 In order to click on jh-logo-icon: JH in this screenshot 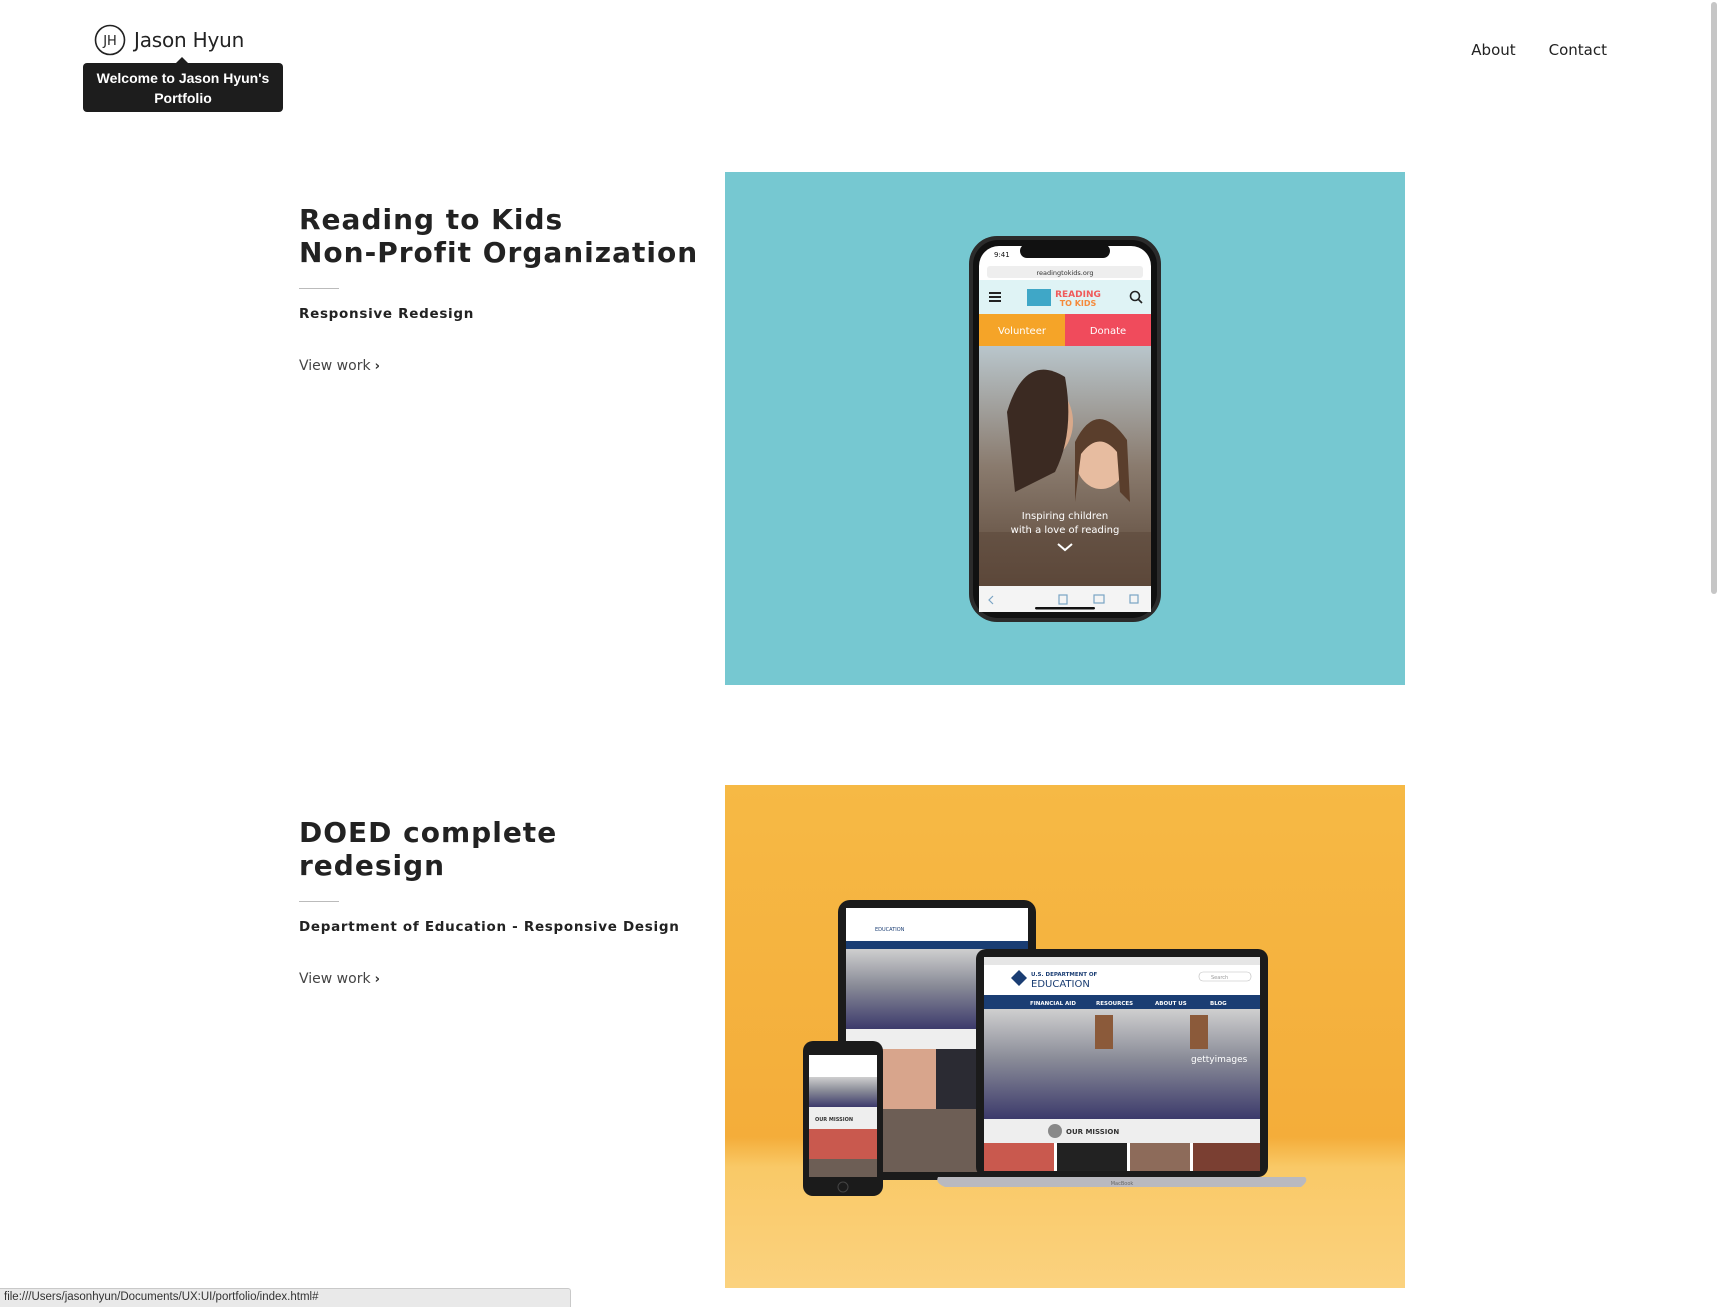, I will do `click(110, 40)`.